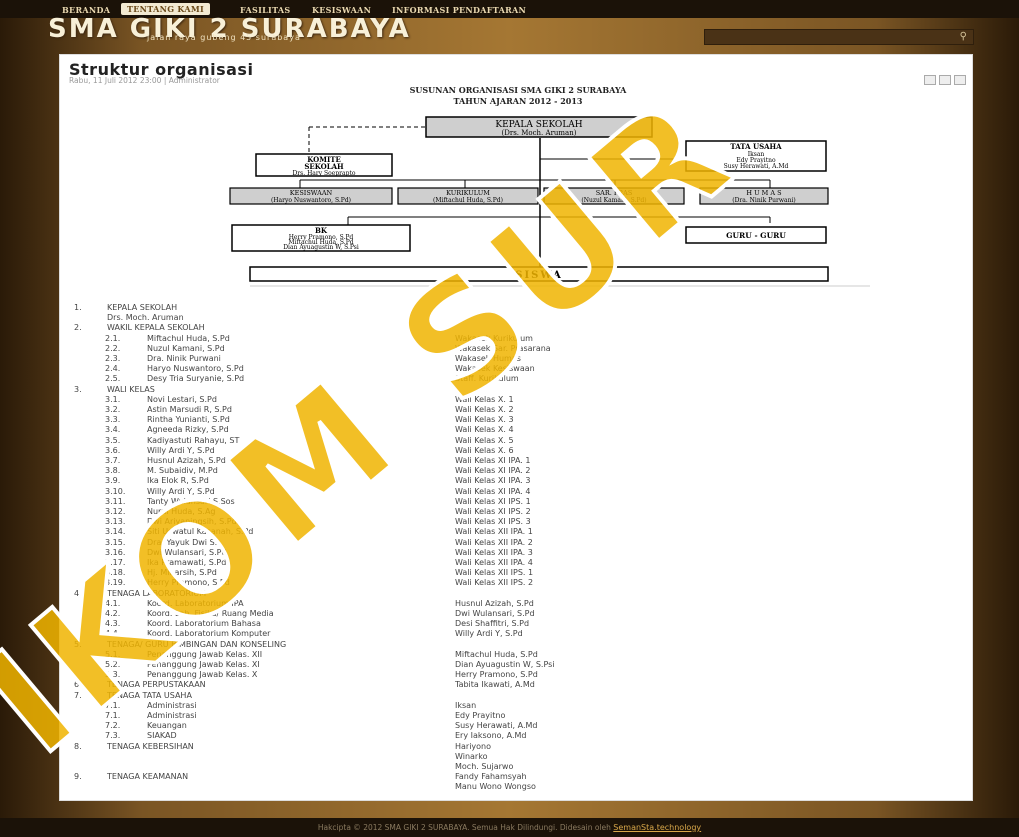 This screenshot has height=837, width=1019. Describe the element at coordinates (197, 644) in the screenshot. I see `list-item-label: TENAGA/ GURU BIMBINGAN DAN KONSELING` at that location.